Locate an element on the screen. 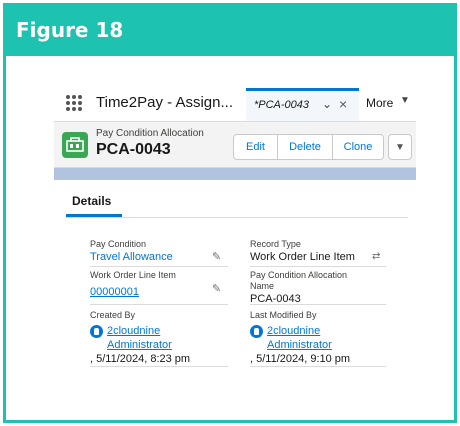 The height and width of the screenshot is (426, 460). record-actions: Edit Delete Clone is located at coordinates (308, 147).